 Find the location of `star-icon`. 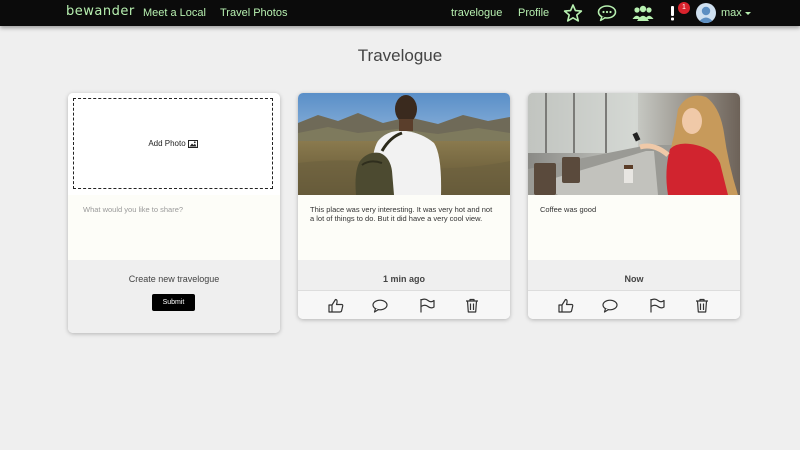

star-icon is located at coordinates (573, 13).